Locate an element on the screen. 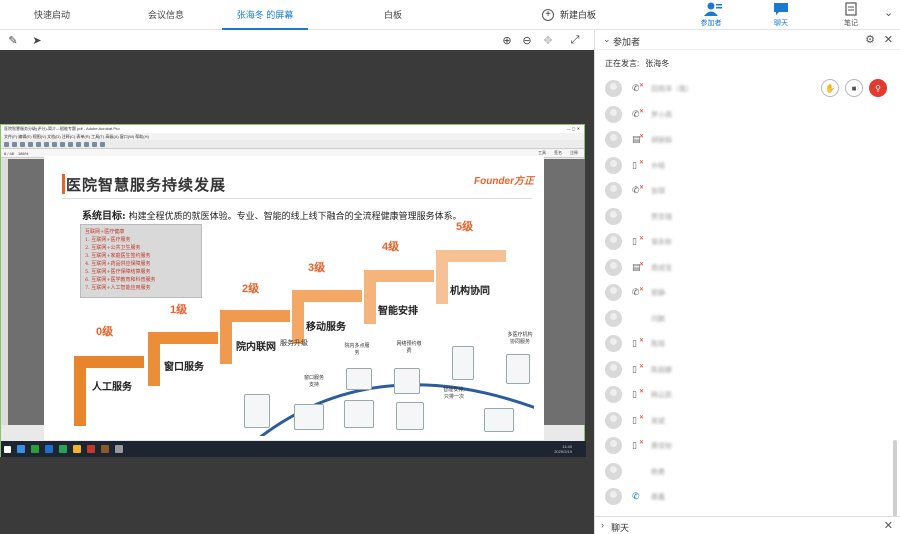  title-accent is located at coordinates (63, 184).